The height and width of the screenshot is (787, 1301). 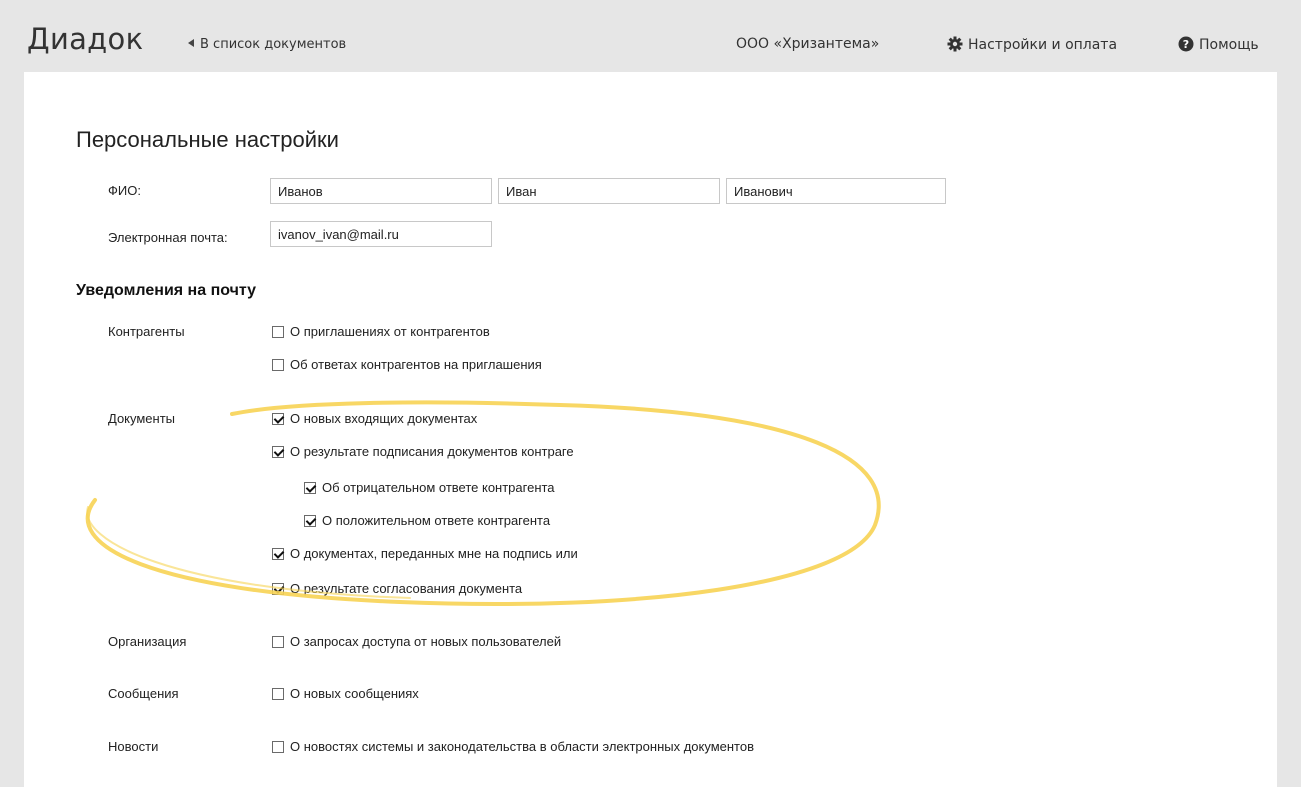 I want to click on gear-icon, so click(x=955, y=44).